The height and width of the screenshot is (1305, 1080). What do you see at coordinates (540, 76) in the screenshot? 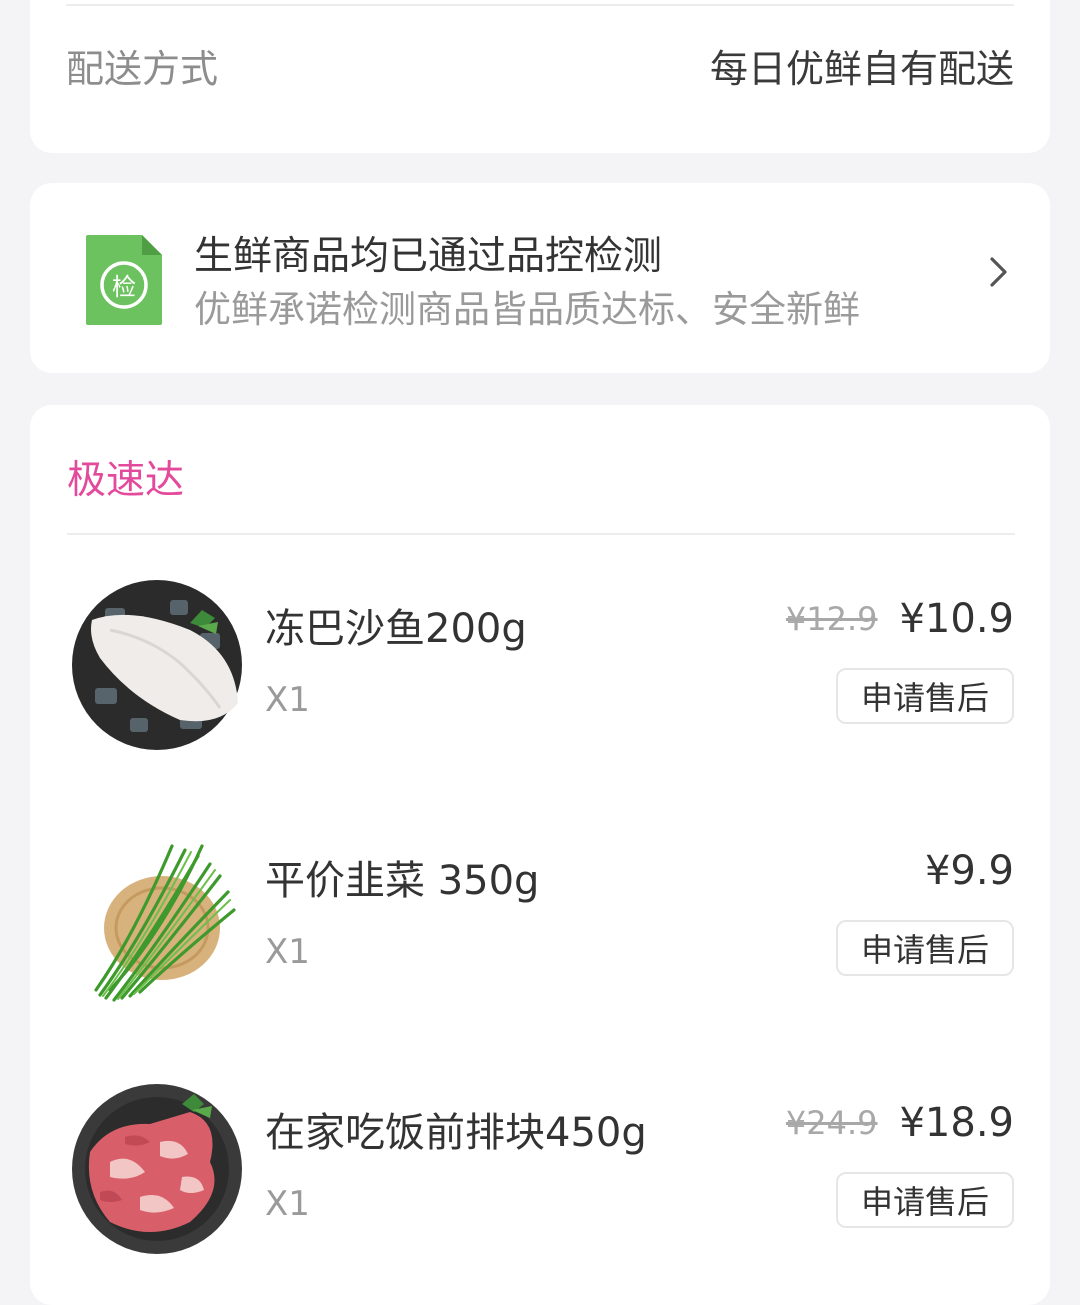
I see `delivery-card: 配送方式 每日优鲜自有配送` at bounding box center [540, 76].